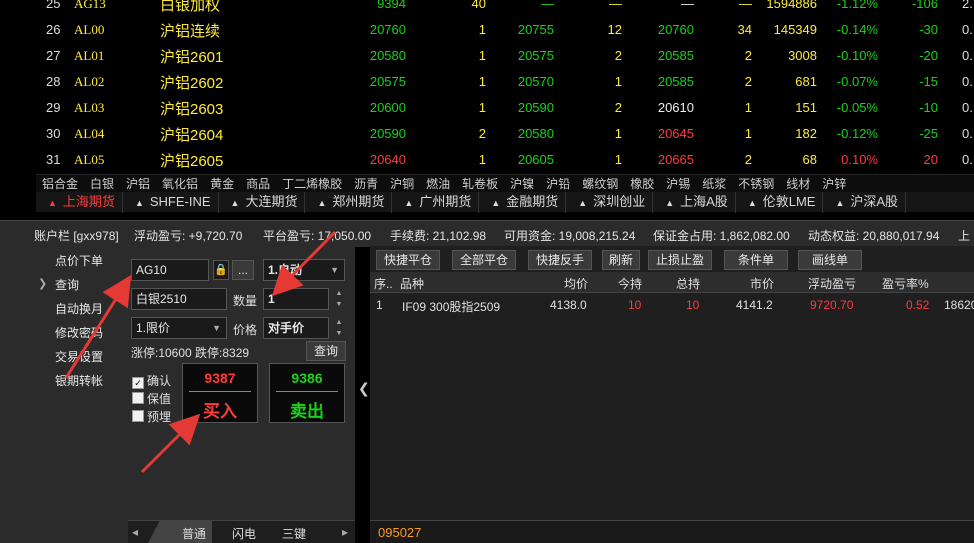  What do you see at coordinates (60, 184) in the screenshot?
I see `category-item: 铝合金` at bounding box center [60, 184].